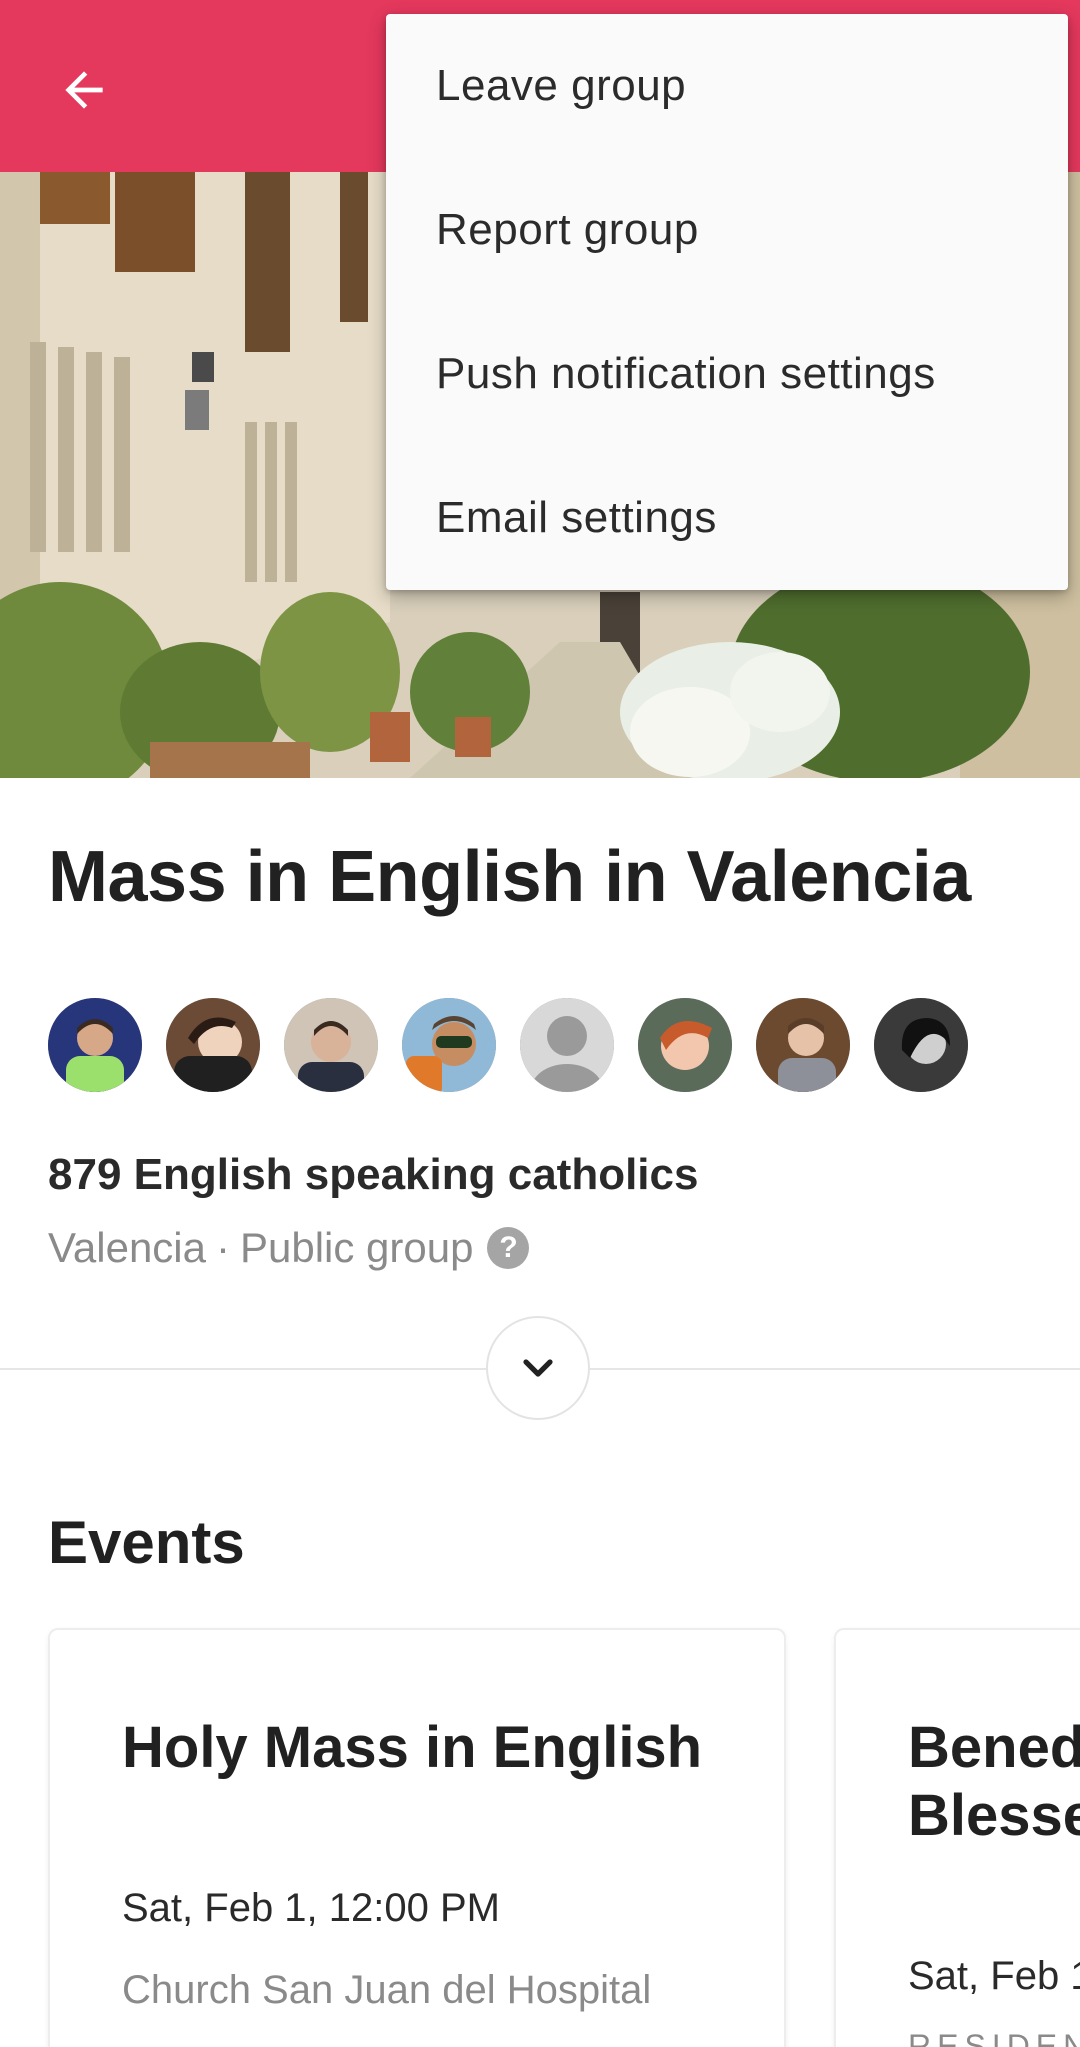 The width and height of the screenshot is (1080, 2047). What do you see at coordinates (727, 86) in the screenshot?
I see `menu-item-leave-group: Leave group` at bounding box center [727, 86].